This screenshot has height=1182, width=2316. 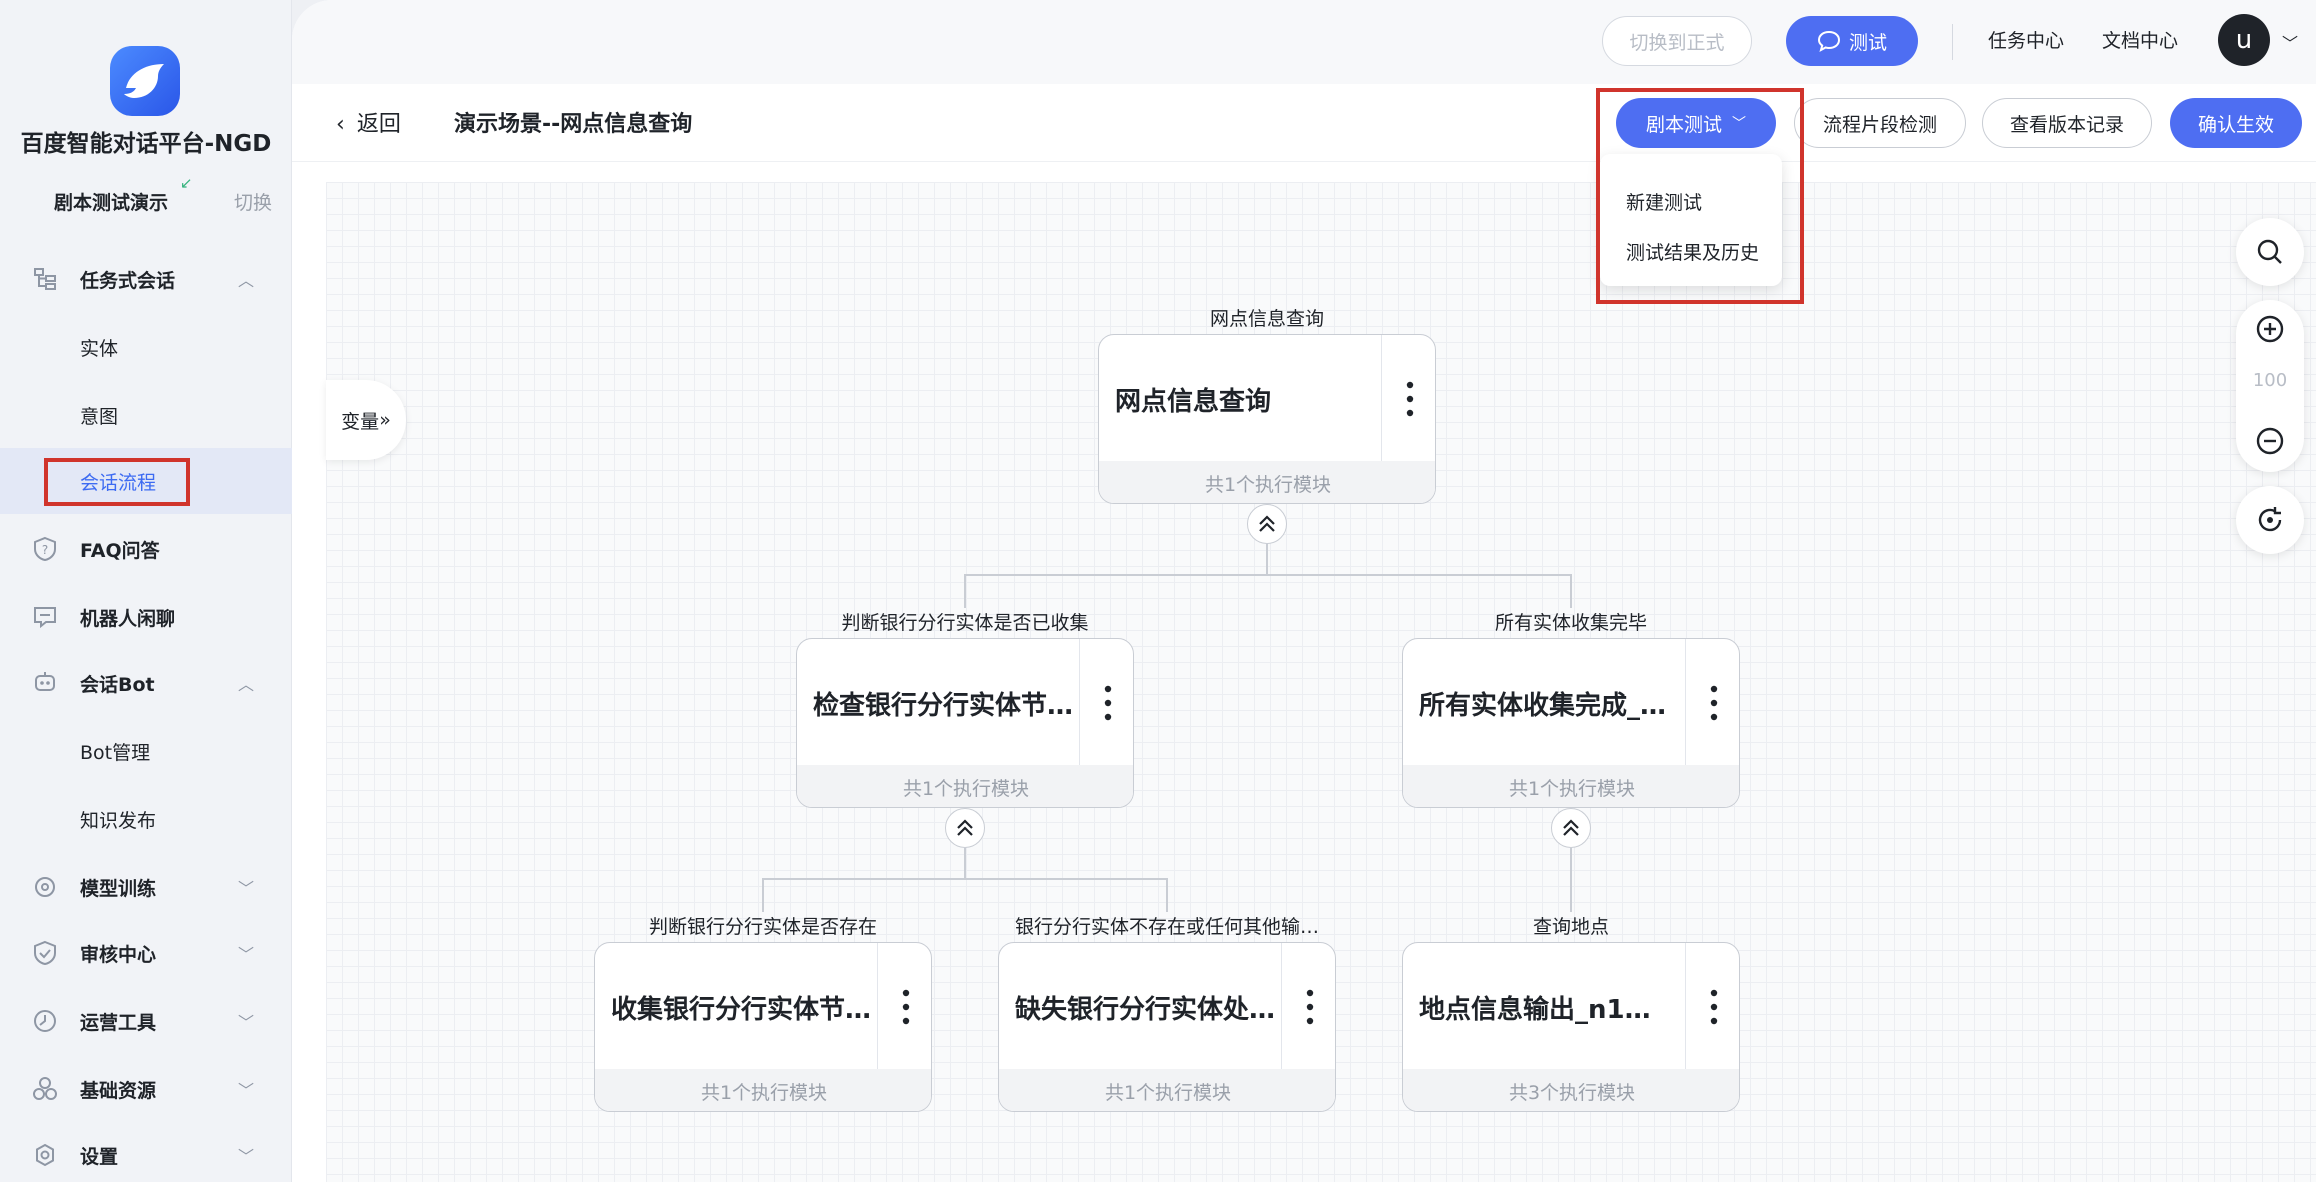 What do you see at coordinates (1570, 623) in the screenshot?
I see `node-label-all-collected: 所有实体收集完毕` at bounding box center [1570, 623].